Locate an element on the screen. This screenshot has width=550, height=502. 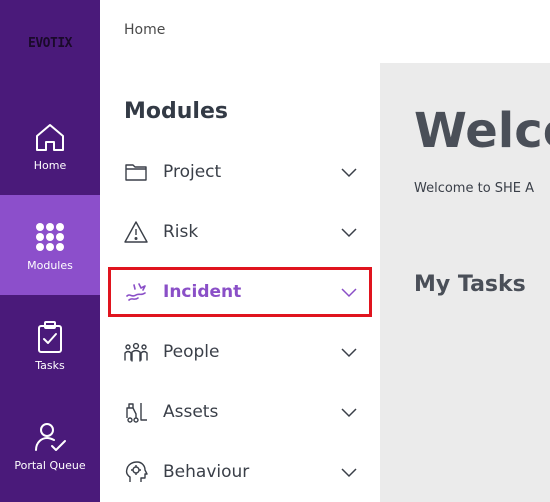
brand-logo: EVOTIX is located at coordinates (50, 43).